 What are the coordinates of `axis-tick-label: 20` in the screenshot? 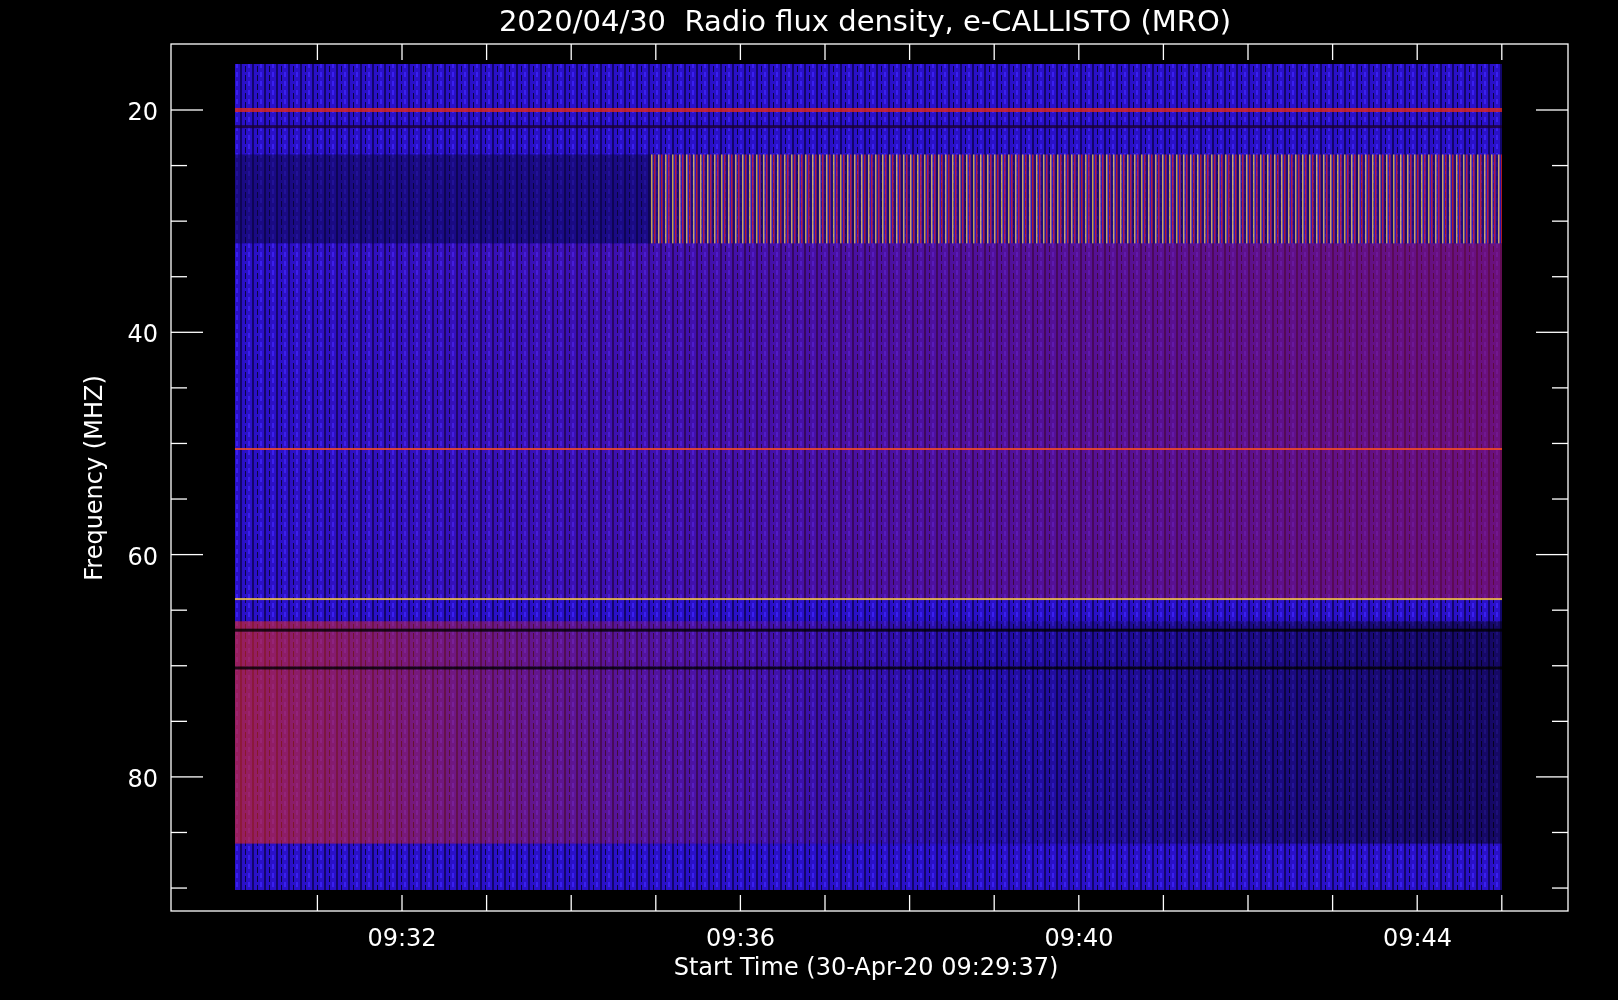 It's located at (142, 112).